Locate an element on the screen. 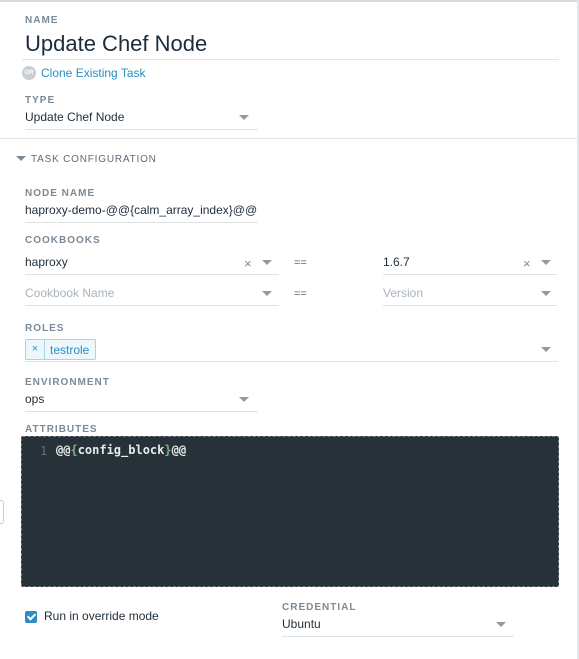 The width and height of the screenshot is (579, 659). node-name-input: haproxy-demo-@@{calm_array_index}@@ is located at coordinates (141, 212).